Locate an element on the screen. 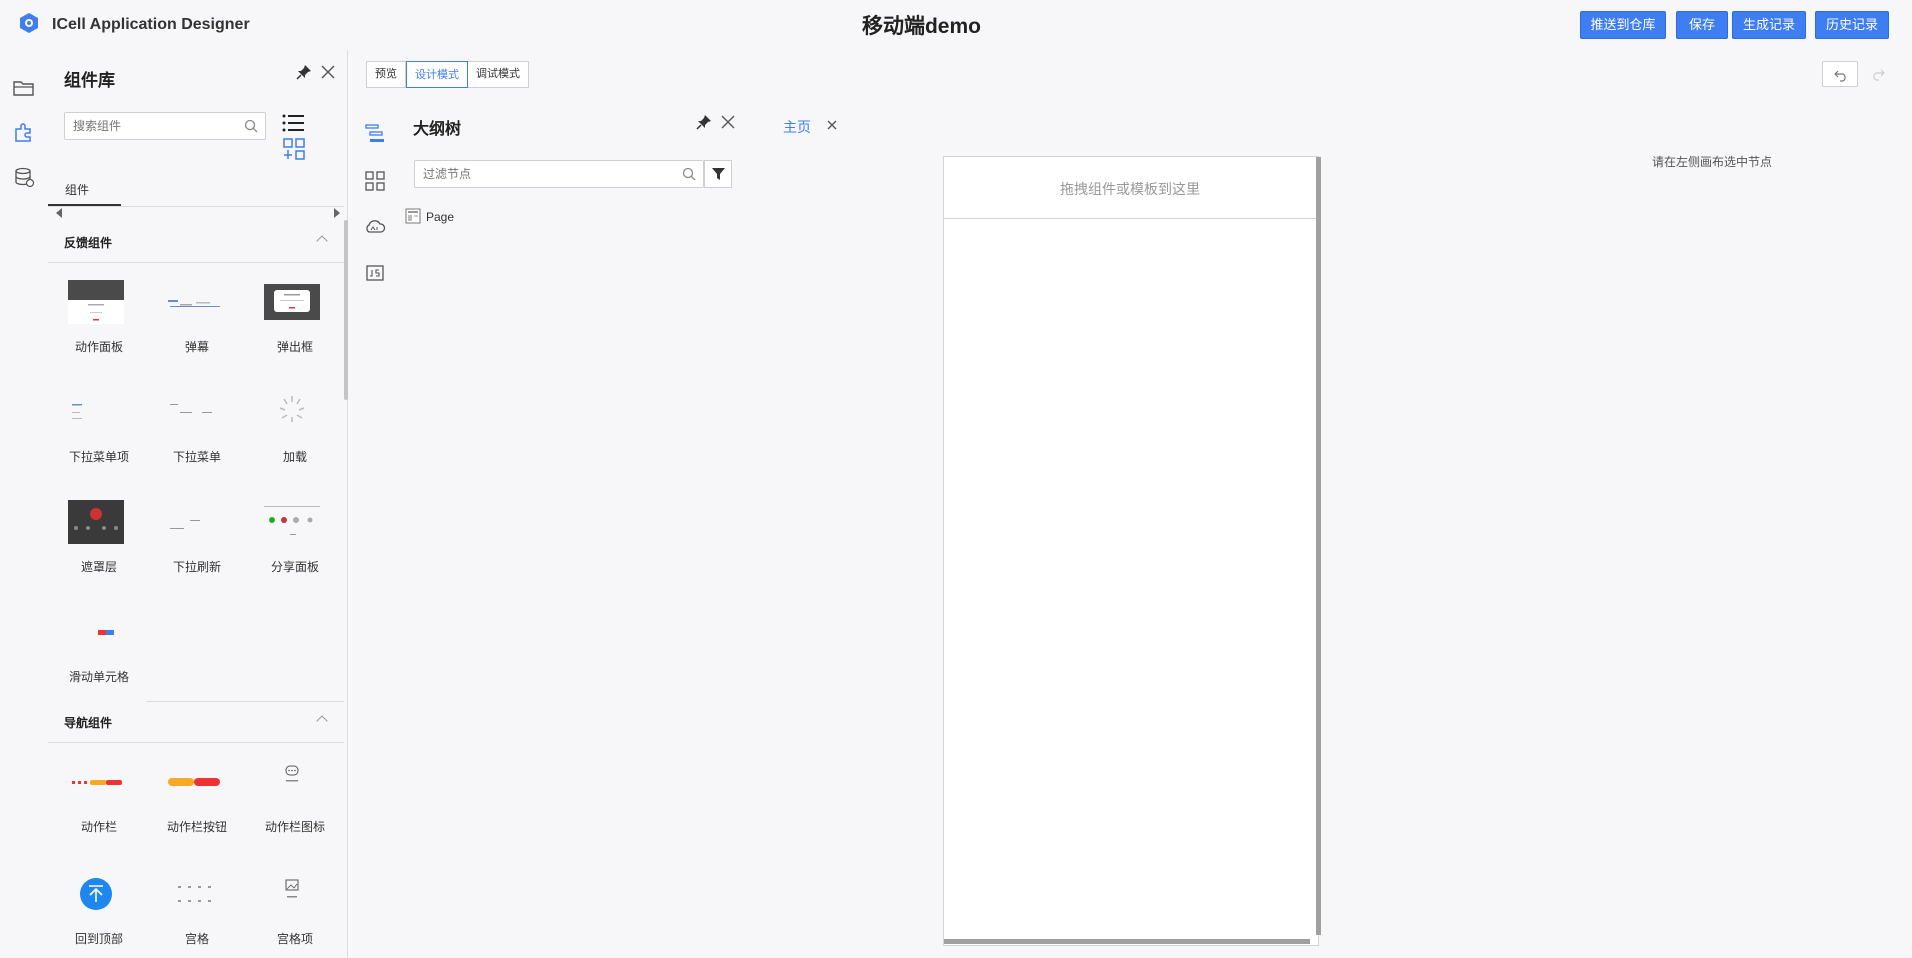  close-tab-icon is located at coordinates (832, 125).